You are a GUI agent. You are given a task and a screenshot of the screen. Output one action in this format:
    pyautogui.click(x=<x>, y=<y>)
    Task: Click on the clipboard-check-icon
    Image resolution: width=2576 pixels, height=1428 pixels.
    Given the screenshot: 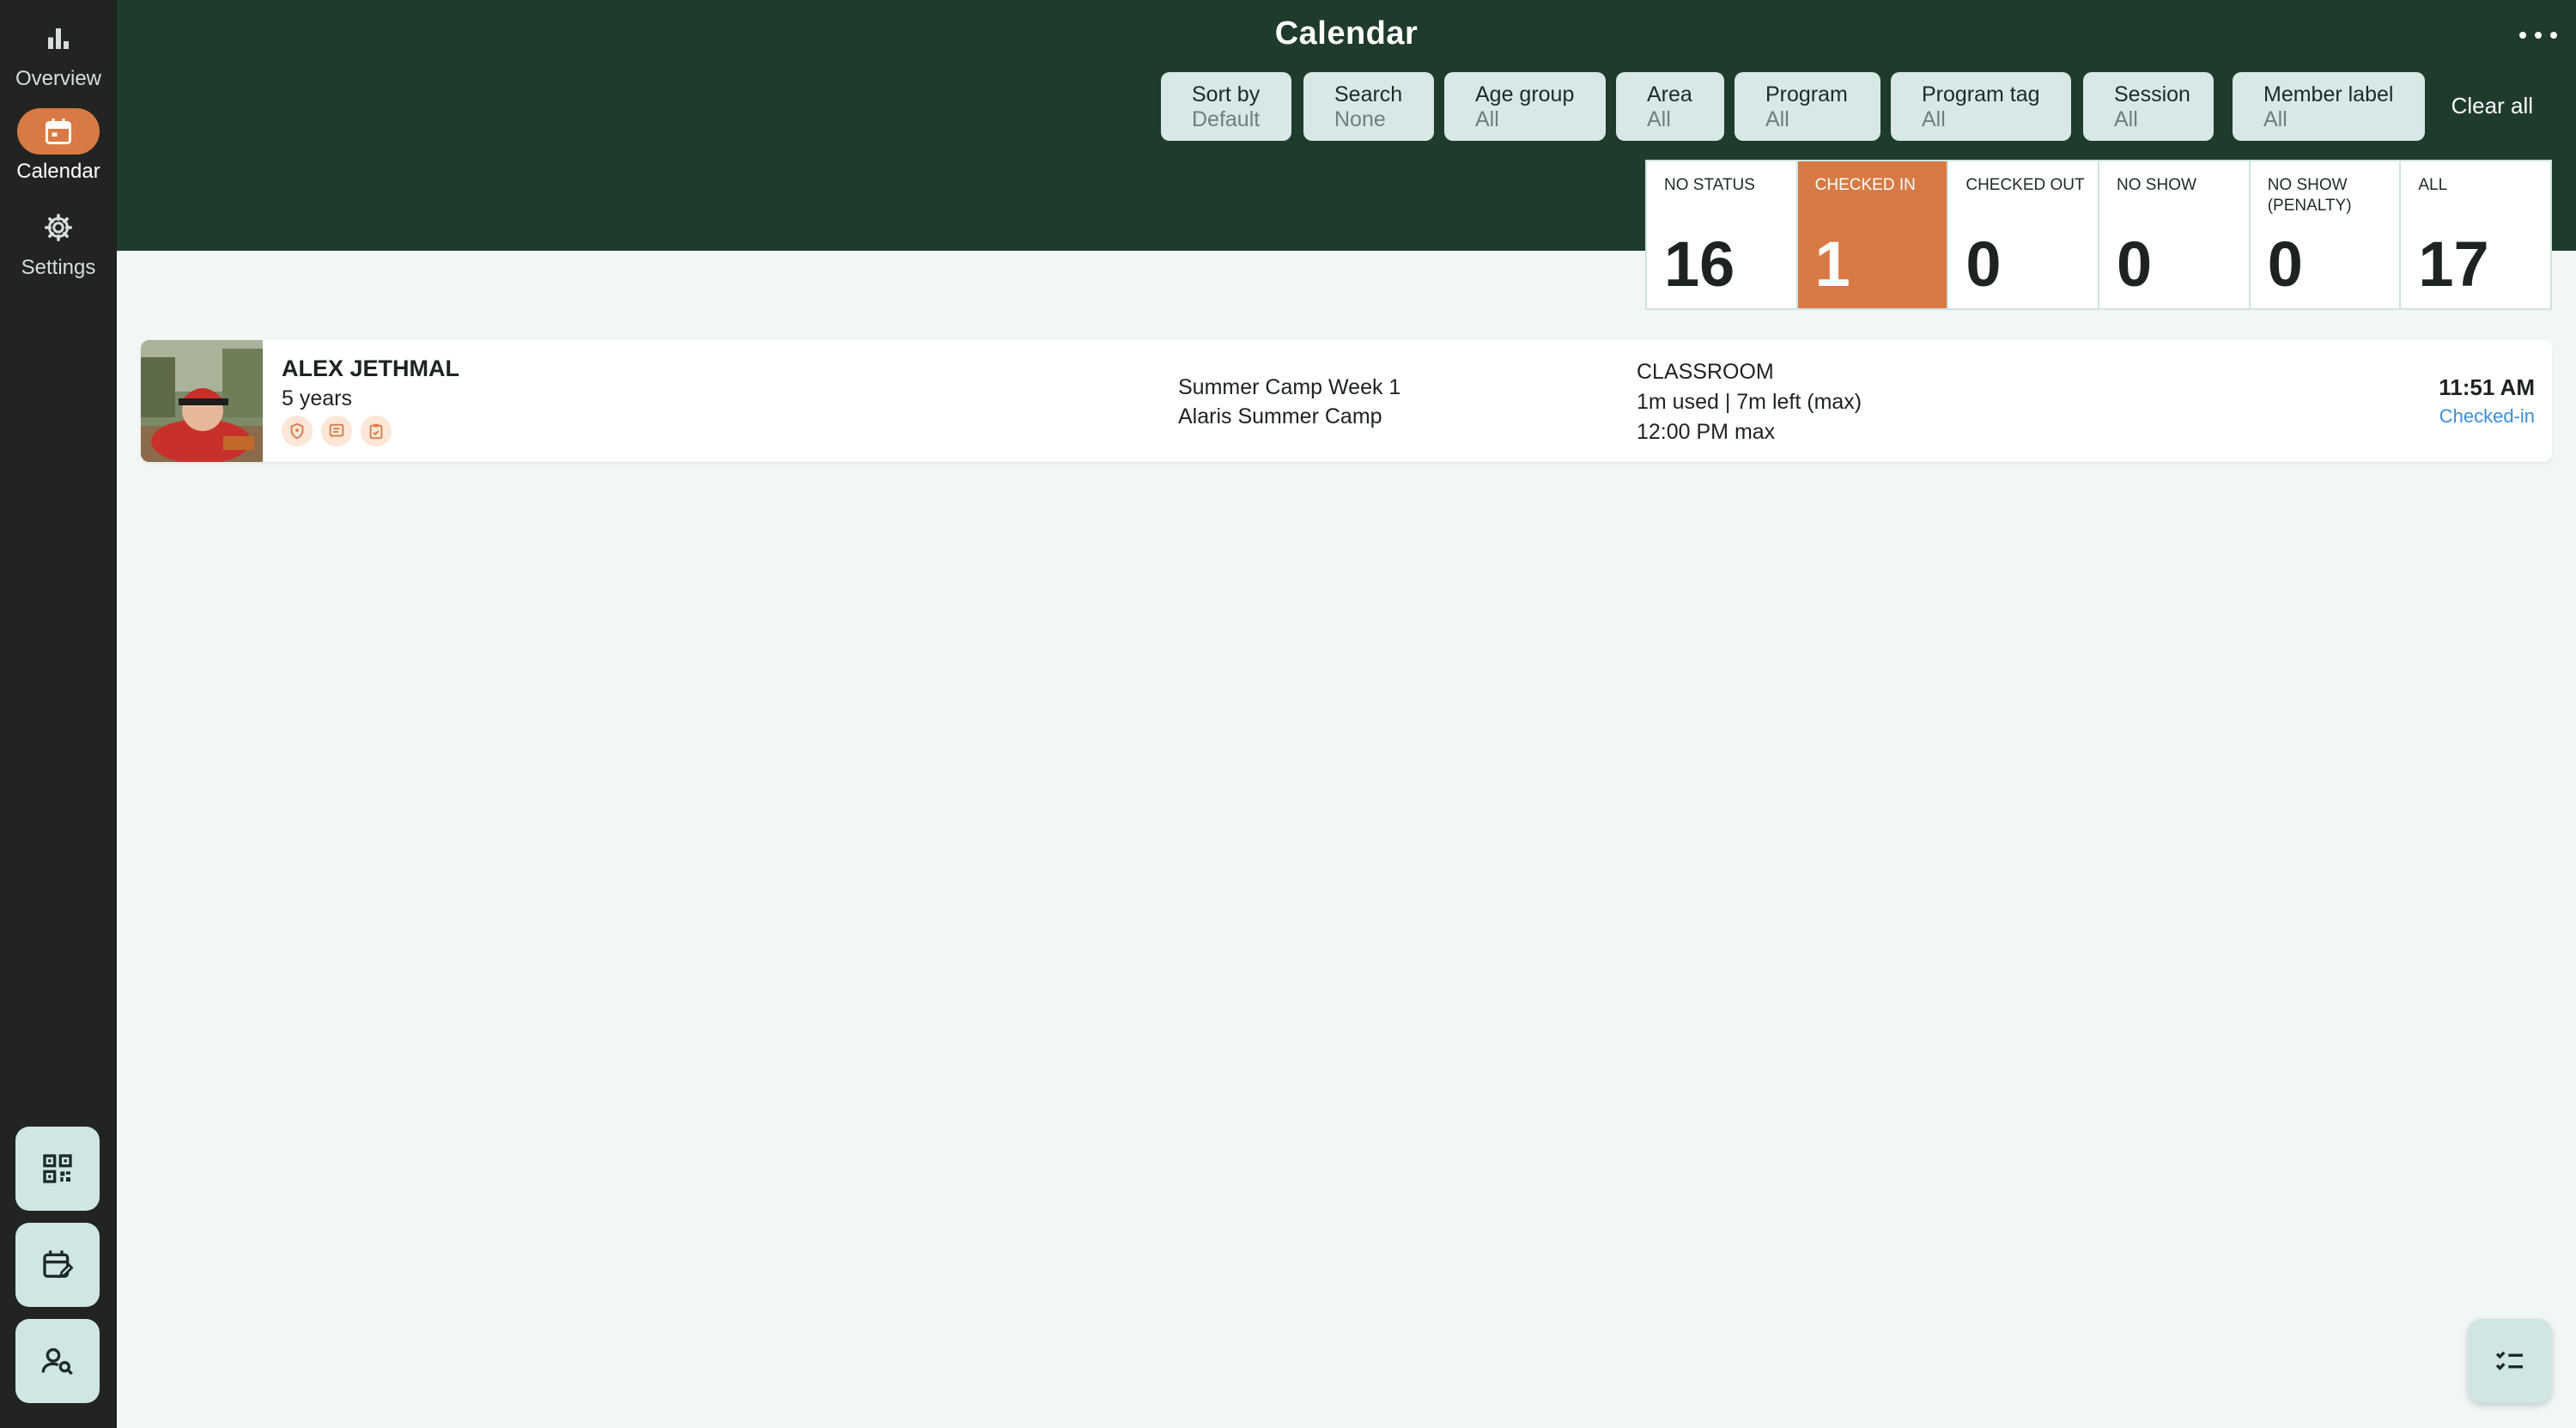 What is the action you would take?
    pyautogui.click(x=377, y=432)
    